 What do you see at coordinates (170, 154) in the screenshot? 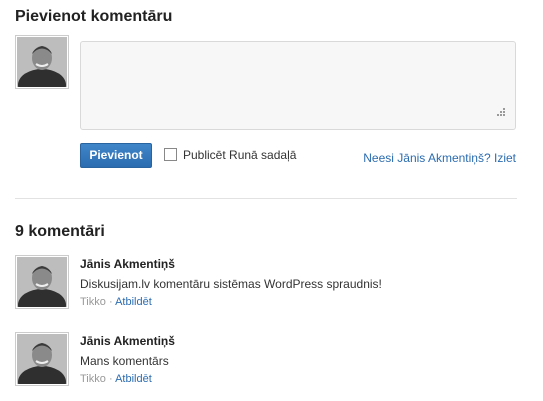
I see `publish-checkbox` at bounding box center [170, 154].